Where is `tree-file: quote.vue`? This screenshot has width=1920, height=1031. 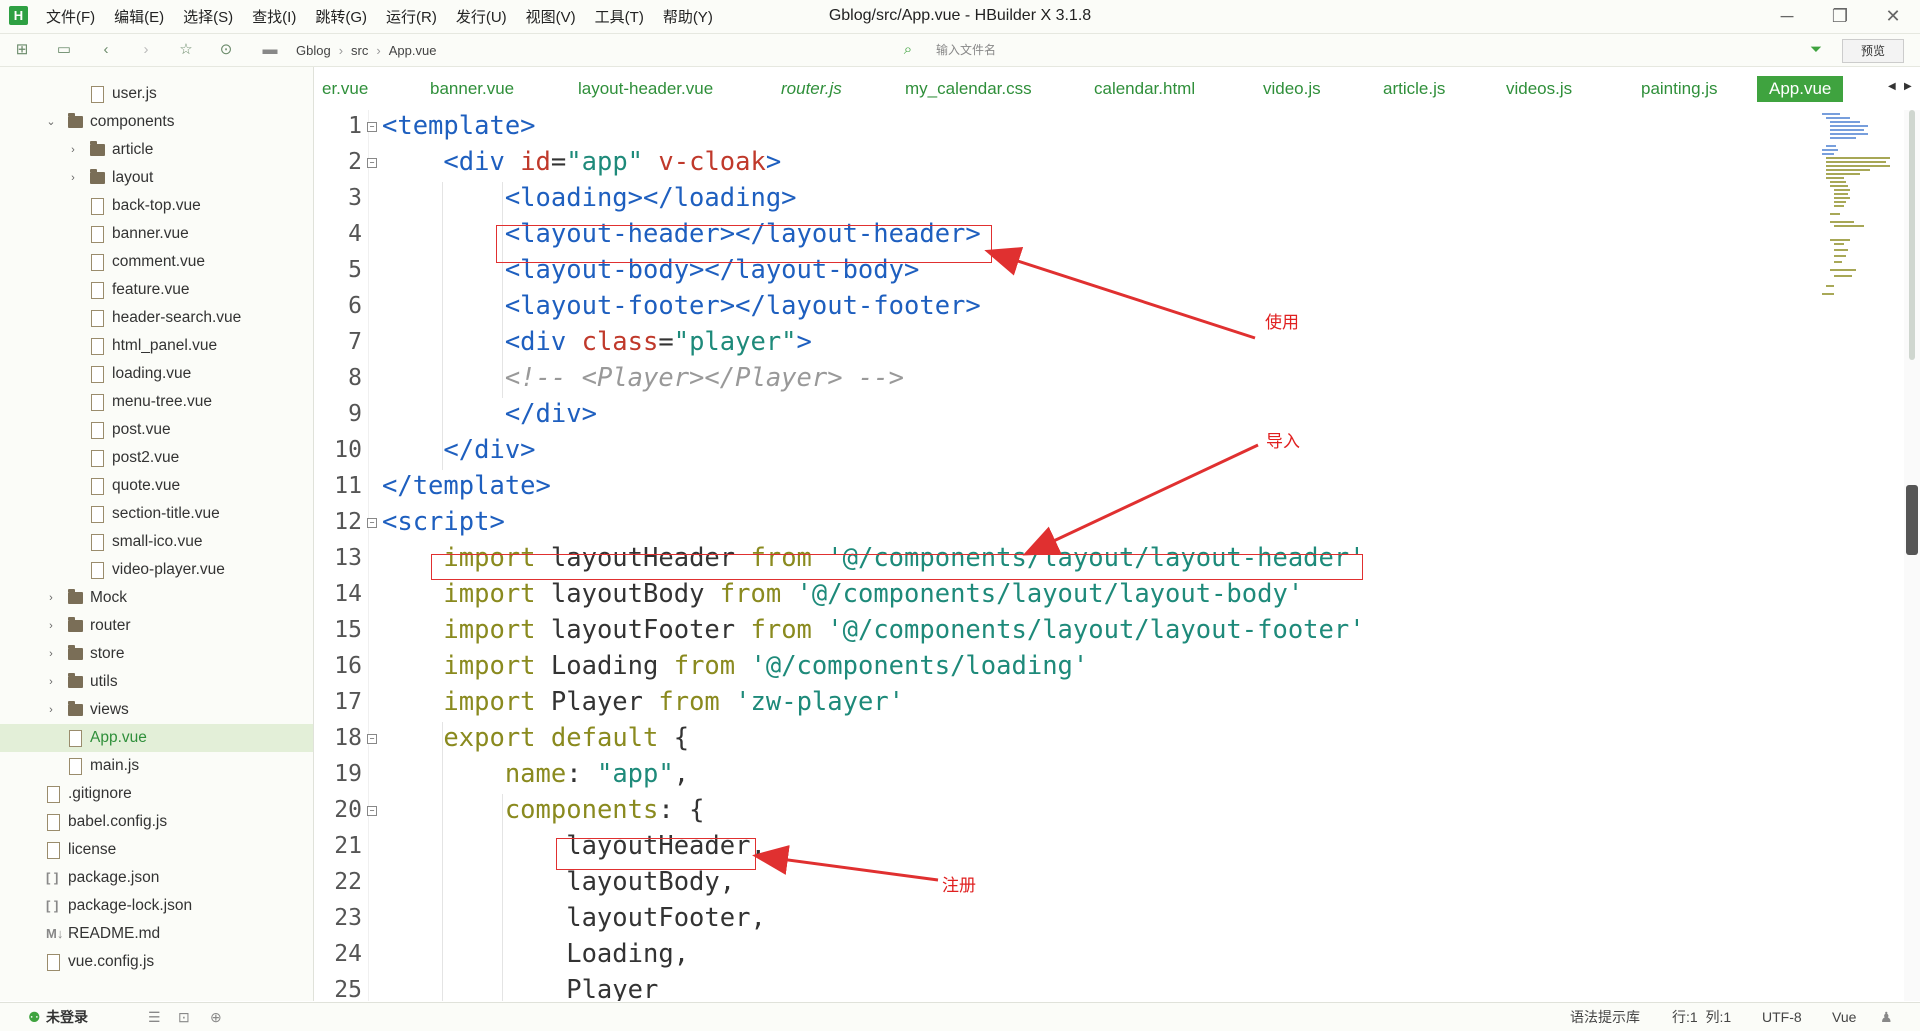
tree-file: quote.vue is located at coordinates (156, 486).